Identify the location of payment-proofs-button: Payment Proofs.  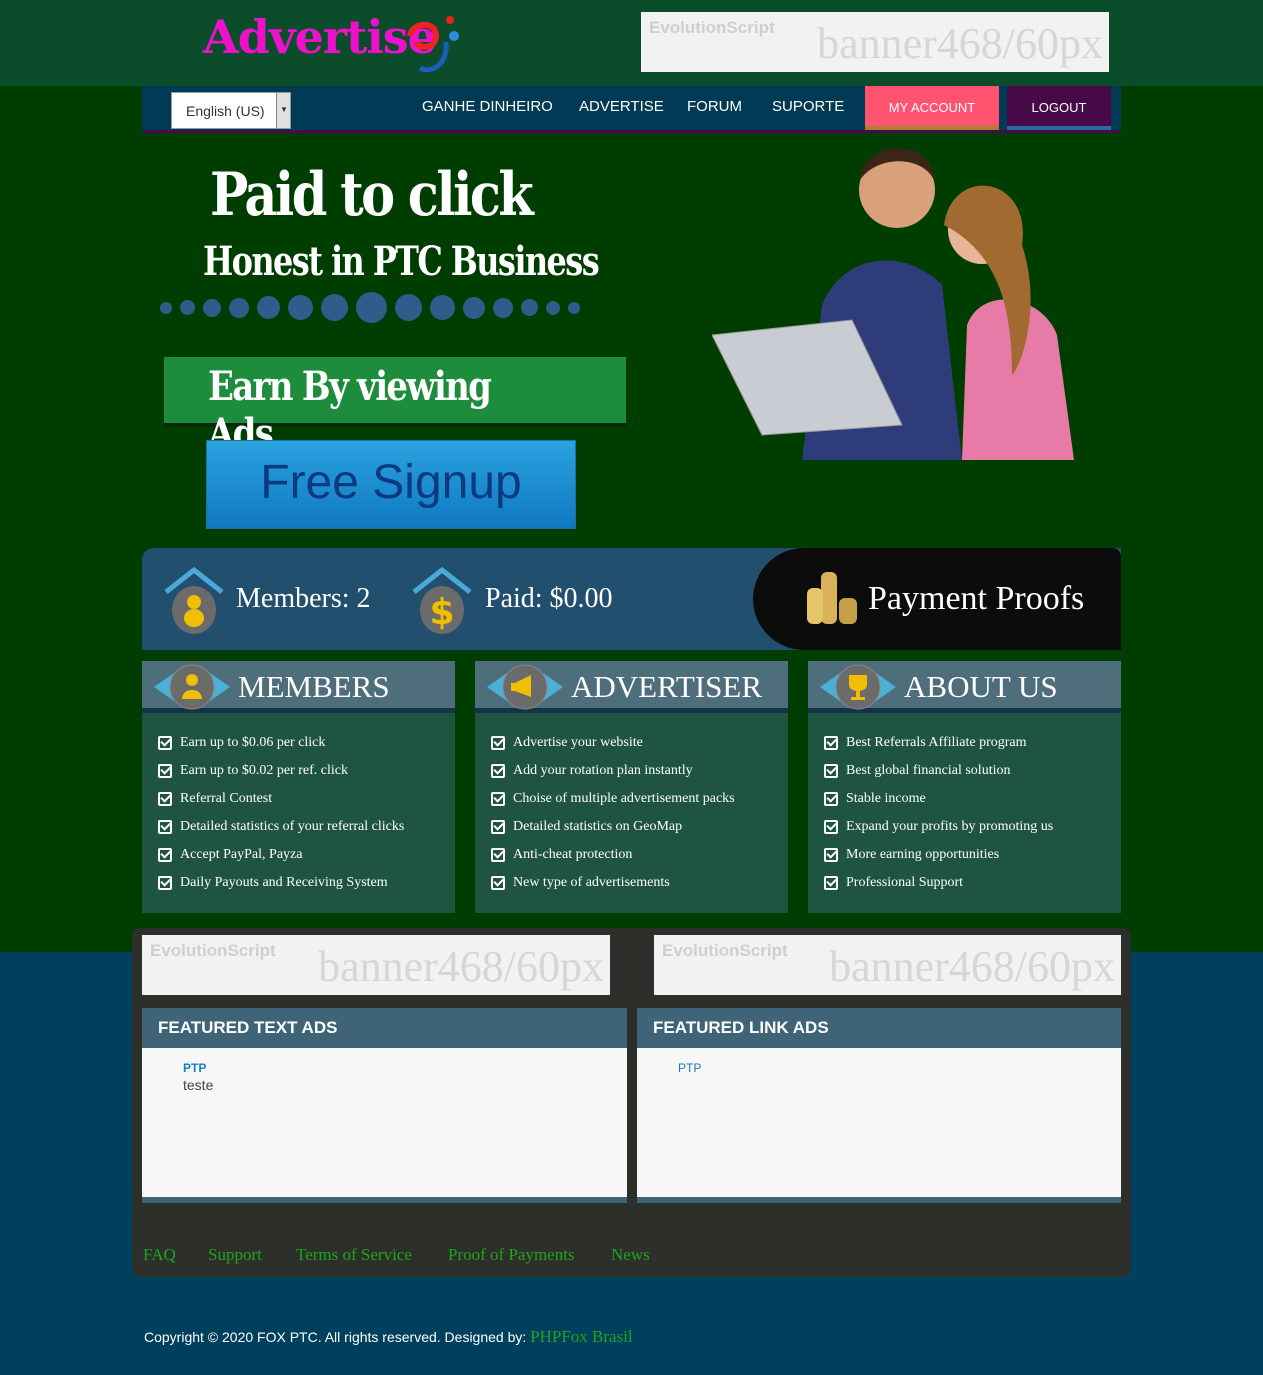
(937, 599).